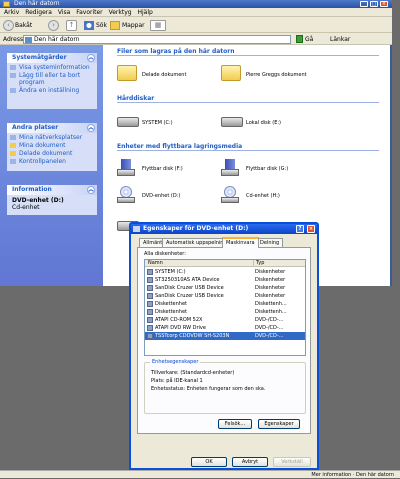 This screenshot has height=479, width=400. I want to click on column-type: Typ, so click(258, 263).